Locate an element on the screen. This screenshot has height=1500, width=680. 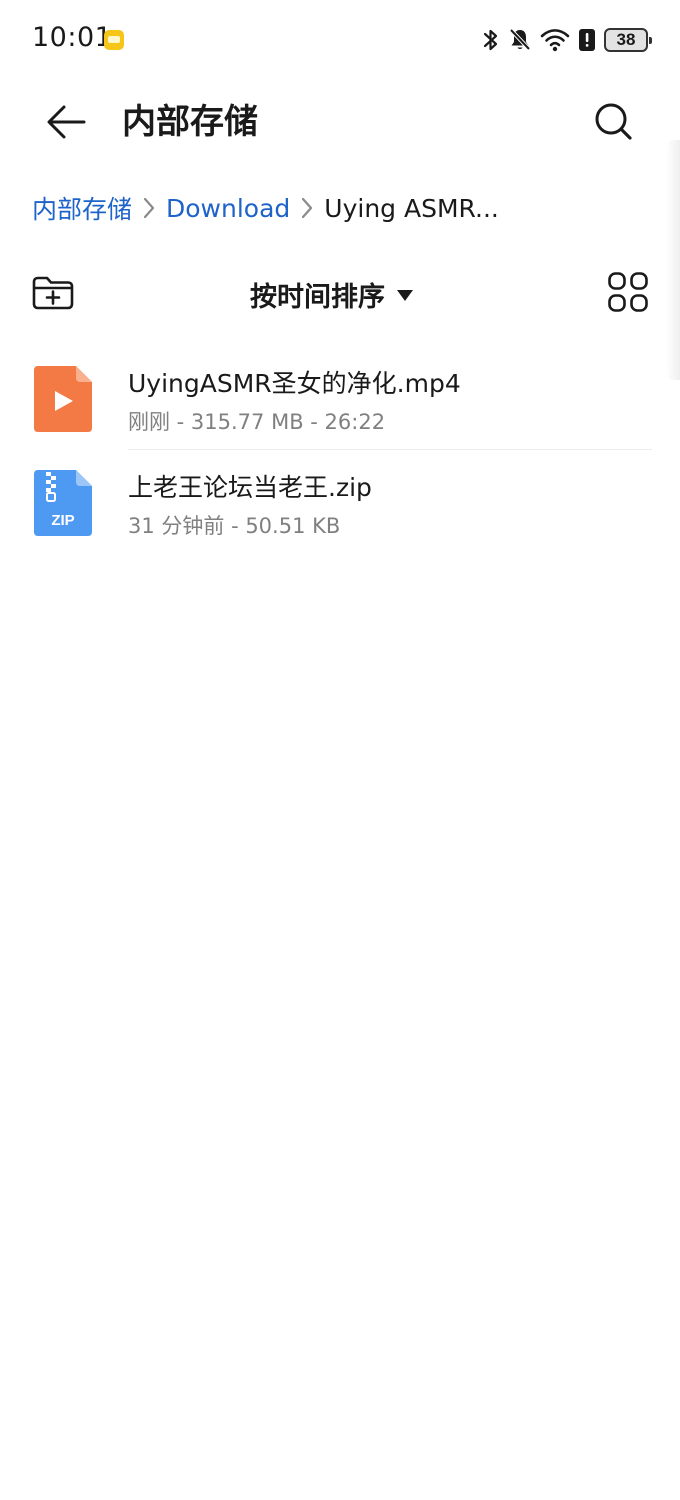
status-icons: 38 is located at coordinates (567, 40).